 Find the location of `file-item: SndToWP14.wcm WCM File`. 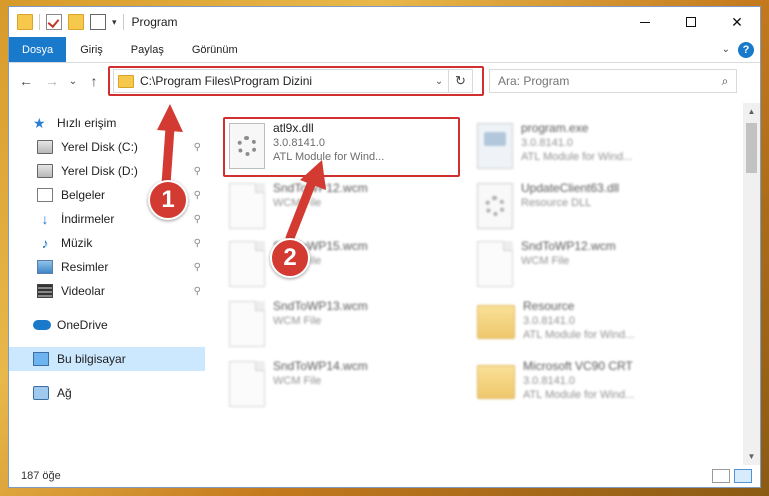

file-item: SndToWP14.wcm WCM File is located at coordinates (349, 386).